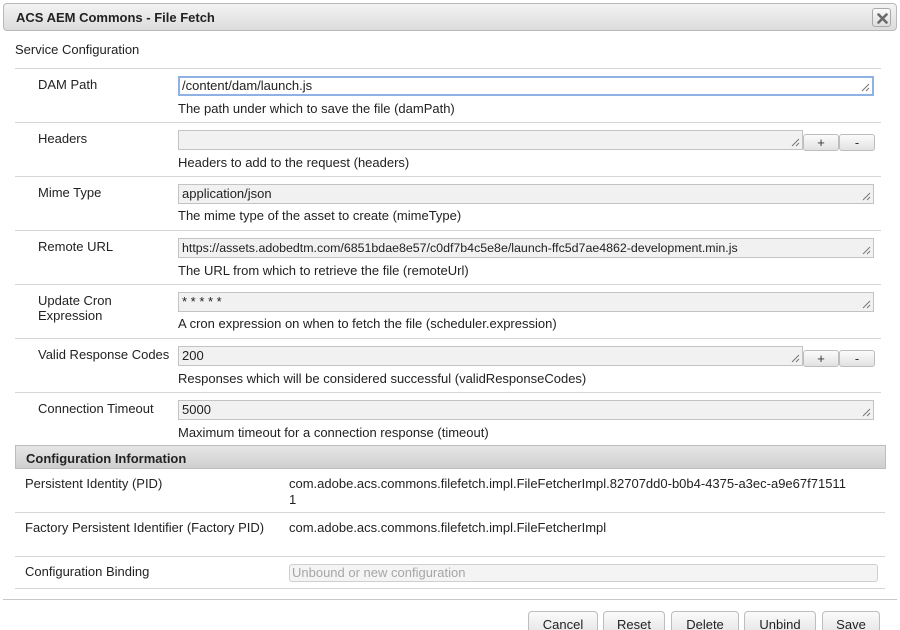  Describe the element at coordinates (450, 599) in the screenshot. I see `footer-divider` at that location.